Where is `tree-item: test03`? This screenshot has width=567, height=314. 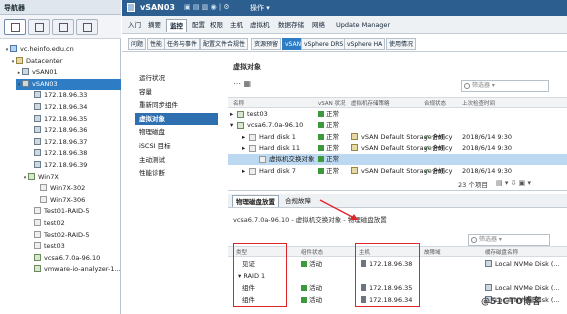
tree-item: test03 is located at coordinates (74, 246).